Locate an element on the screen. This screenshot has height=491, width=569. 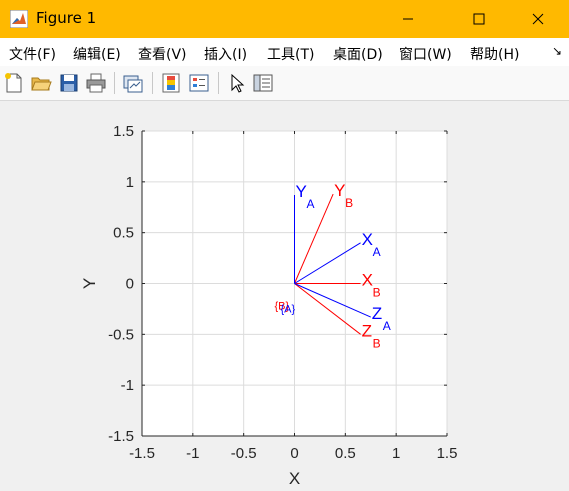
y-tick-label: 0 is located at coordinates (130, 284).